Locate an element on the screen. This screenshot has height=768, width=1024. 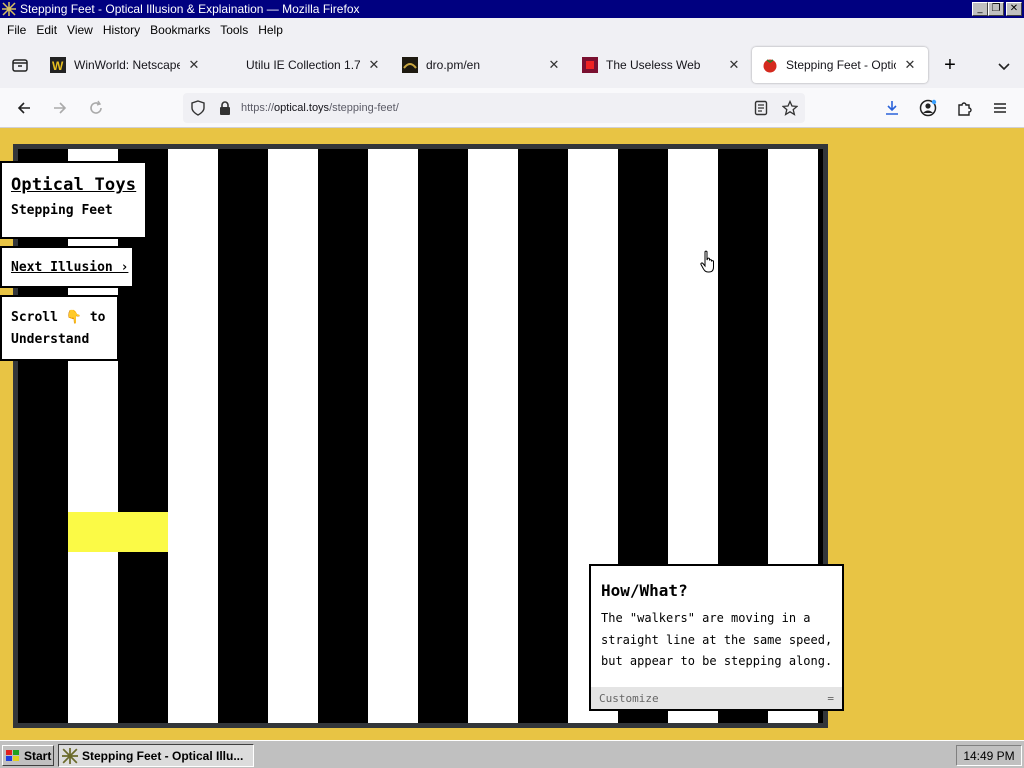
maximize-button: ❐ is located at coordinates (996, 9).